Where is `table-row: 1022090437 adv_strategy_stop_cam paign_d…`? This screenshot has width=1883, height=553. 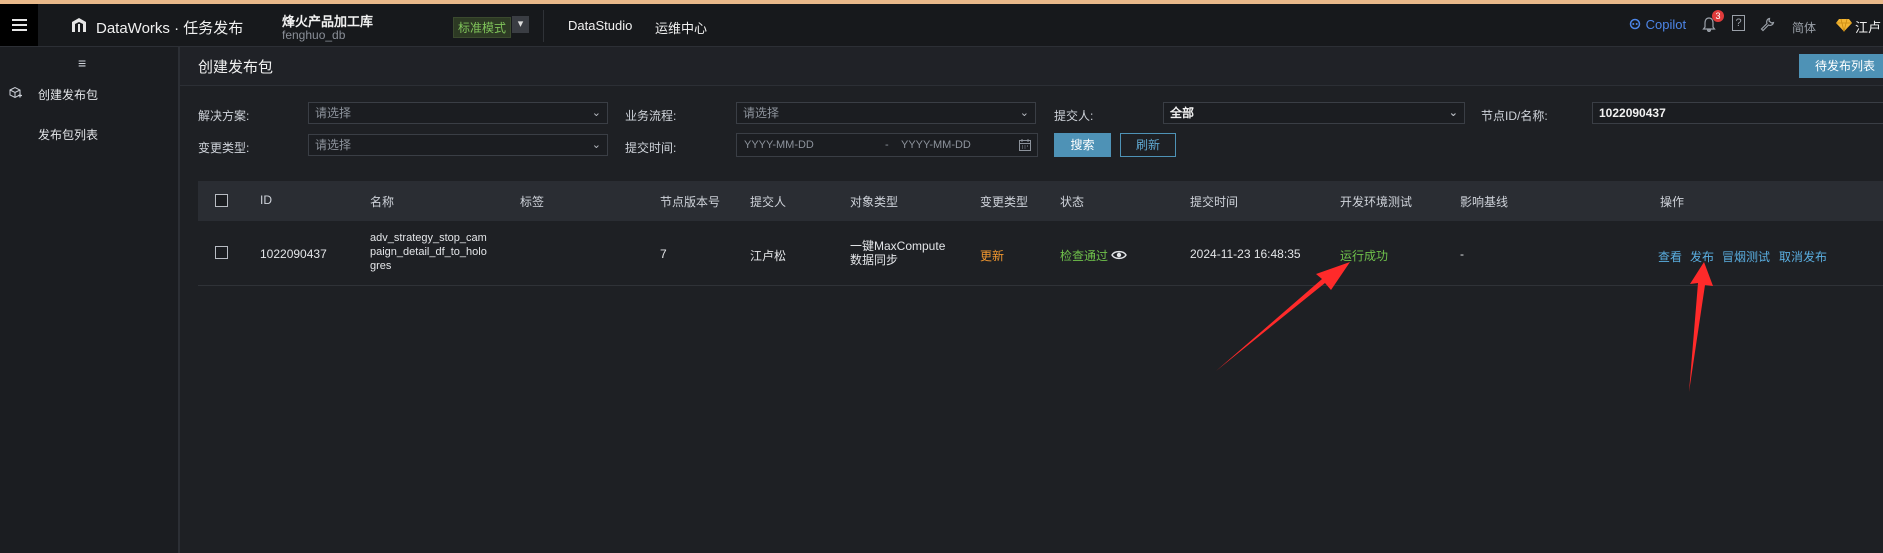
table-row: 1022090437 adv_strategy_stop_cam paign_d… is located at coordinates (1040, 254).